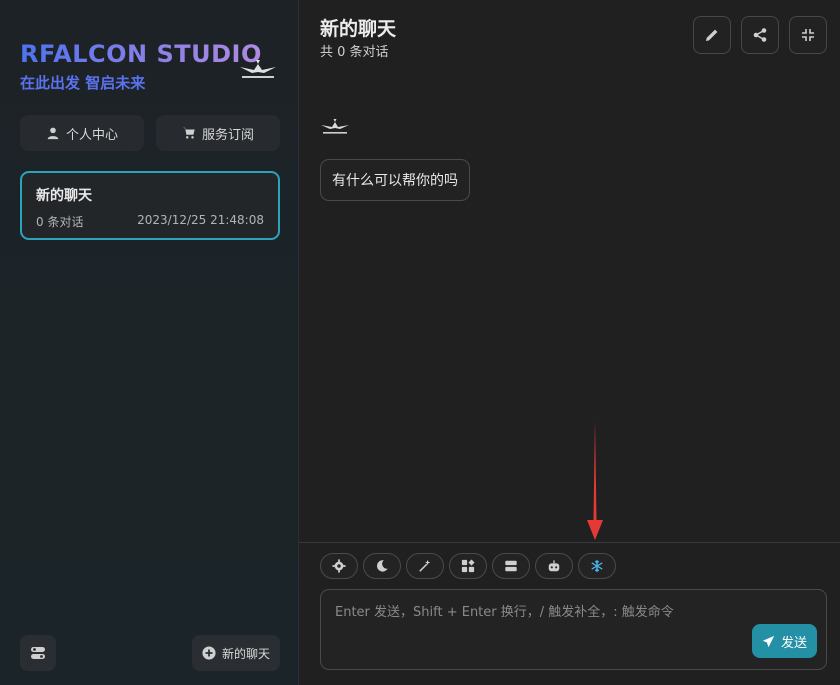 The image size is (840, 685). What do you see at coordinates (53, 133) in the screenshot?
I see `user-icon` at bounding box center [53, 133].